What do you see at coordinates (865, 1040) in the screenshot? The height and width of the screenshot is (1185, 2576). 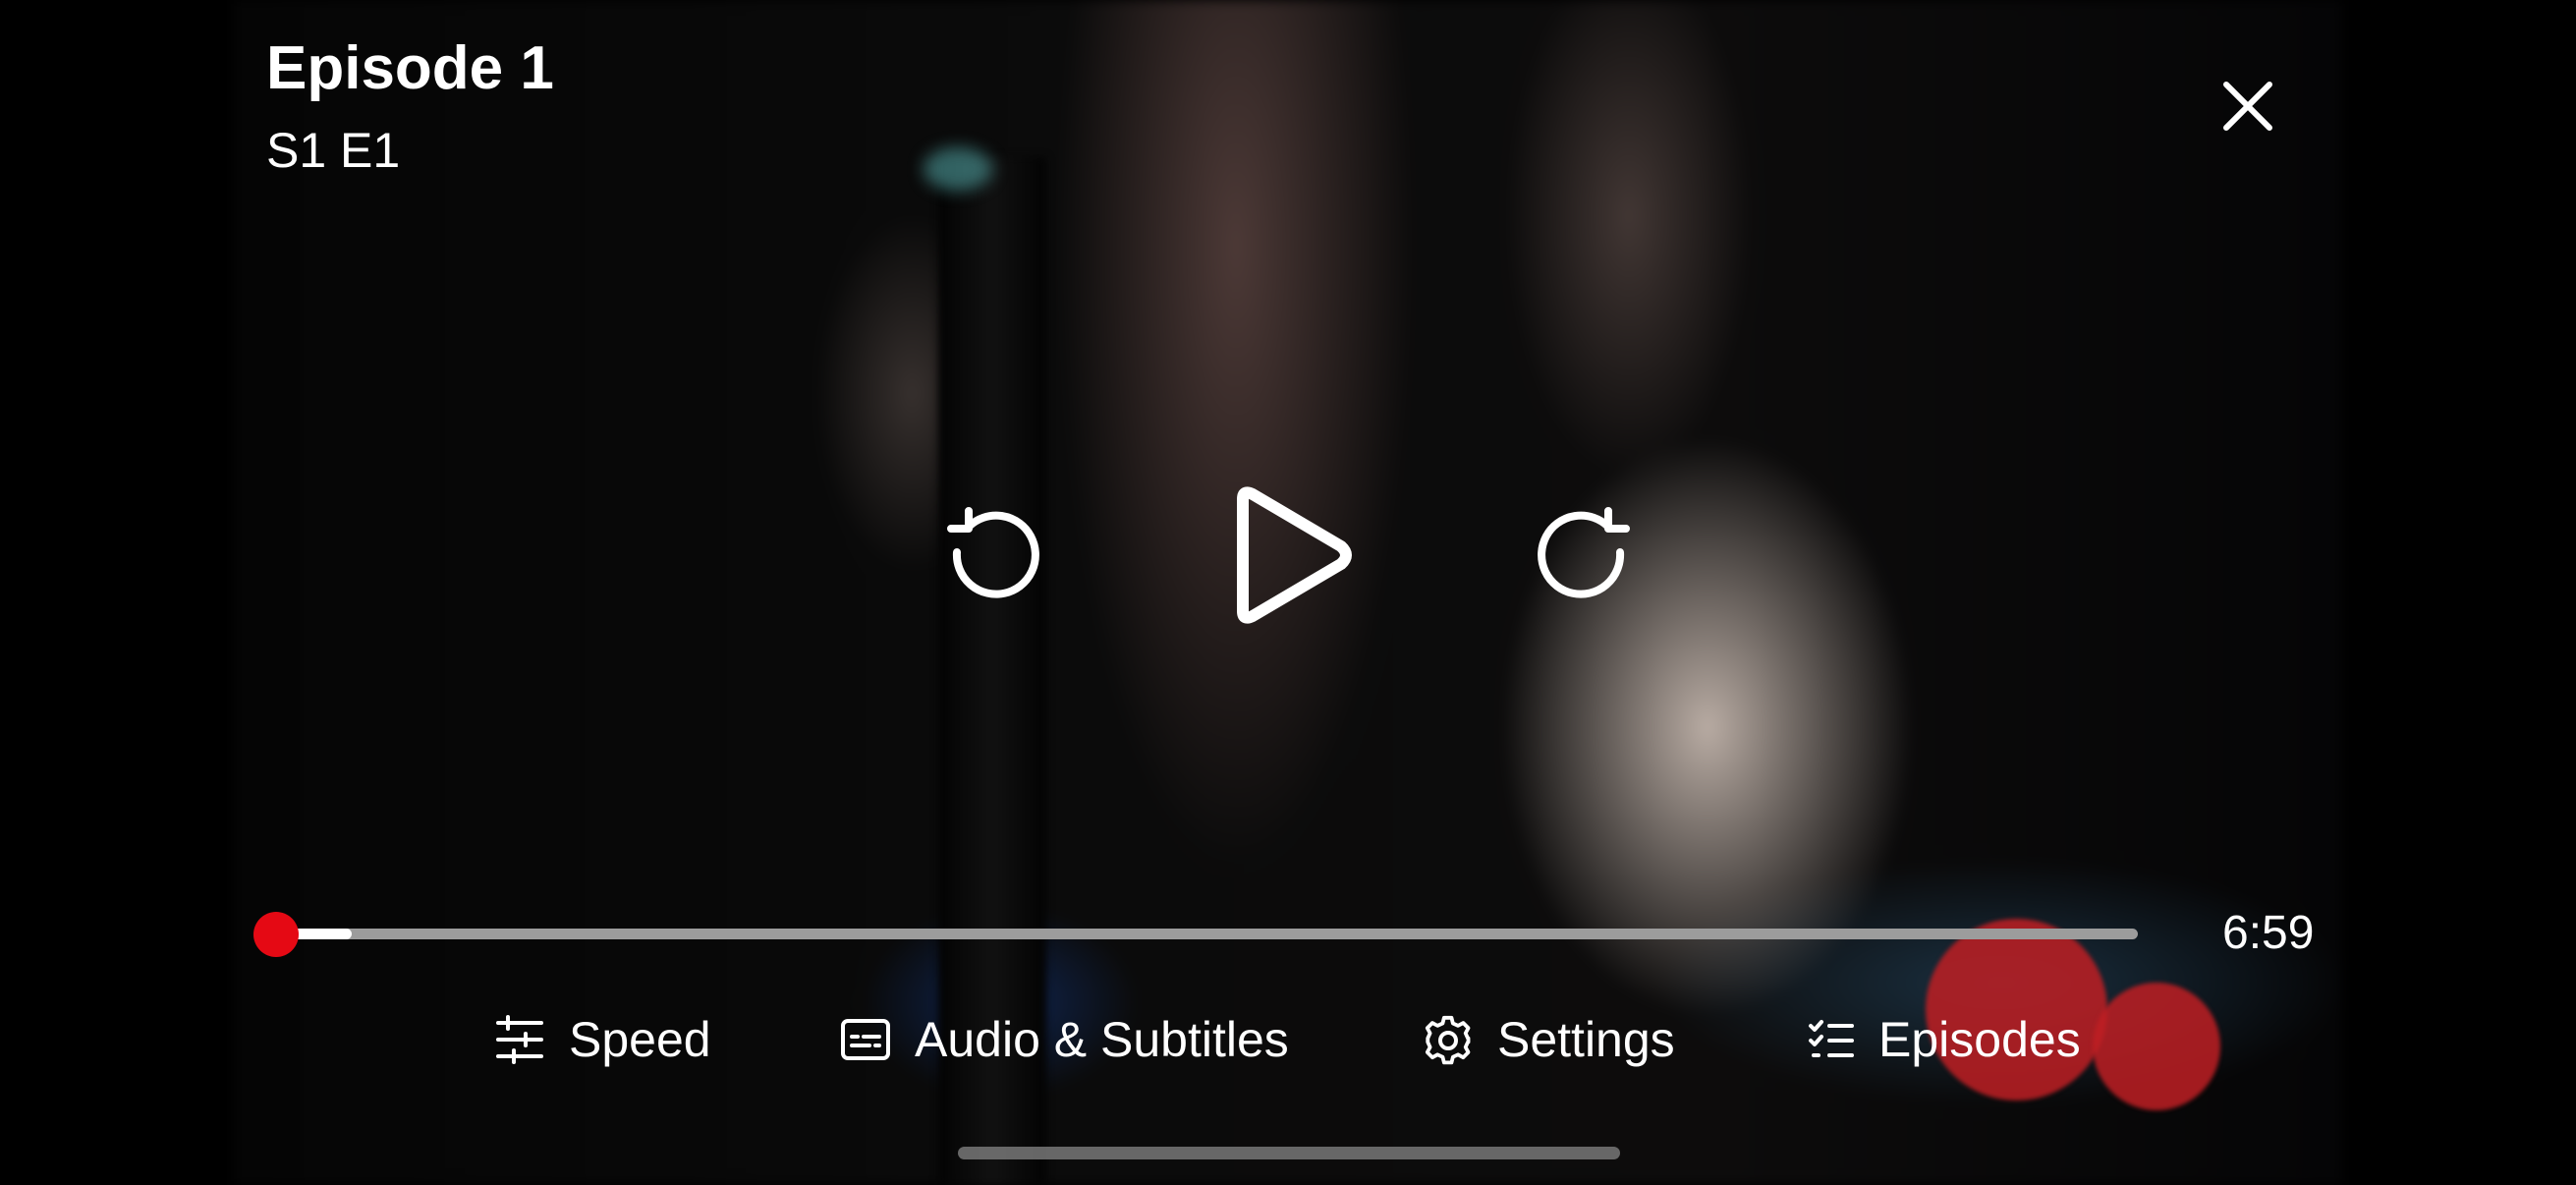 I see `subtitles-icon` at bounding box center [865, 1040].